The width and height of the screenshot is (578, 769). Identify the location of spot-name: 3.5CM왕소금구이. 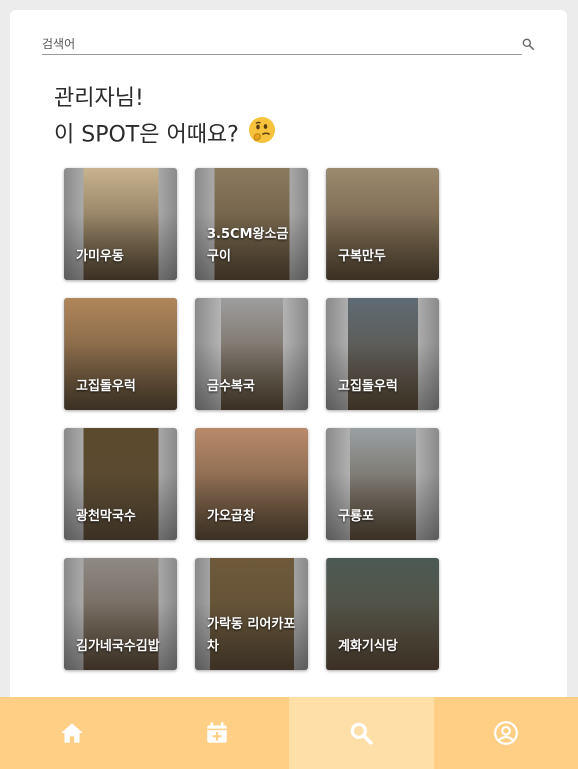
(248, 245).